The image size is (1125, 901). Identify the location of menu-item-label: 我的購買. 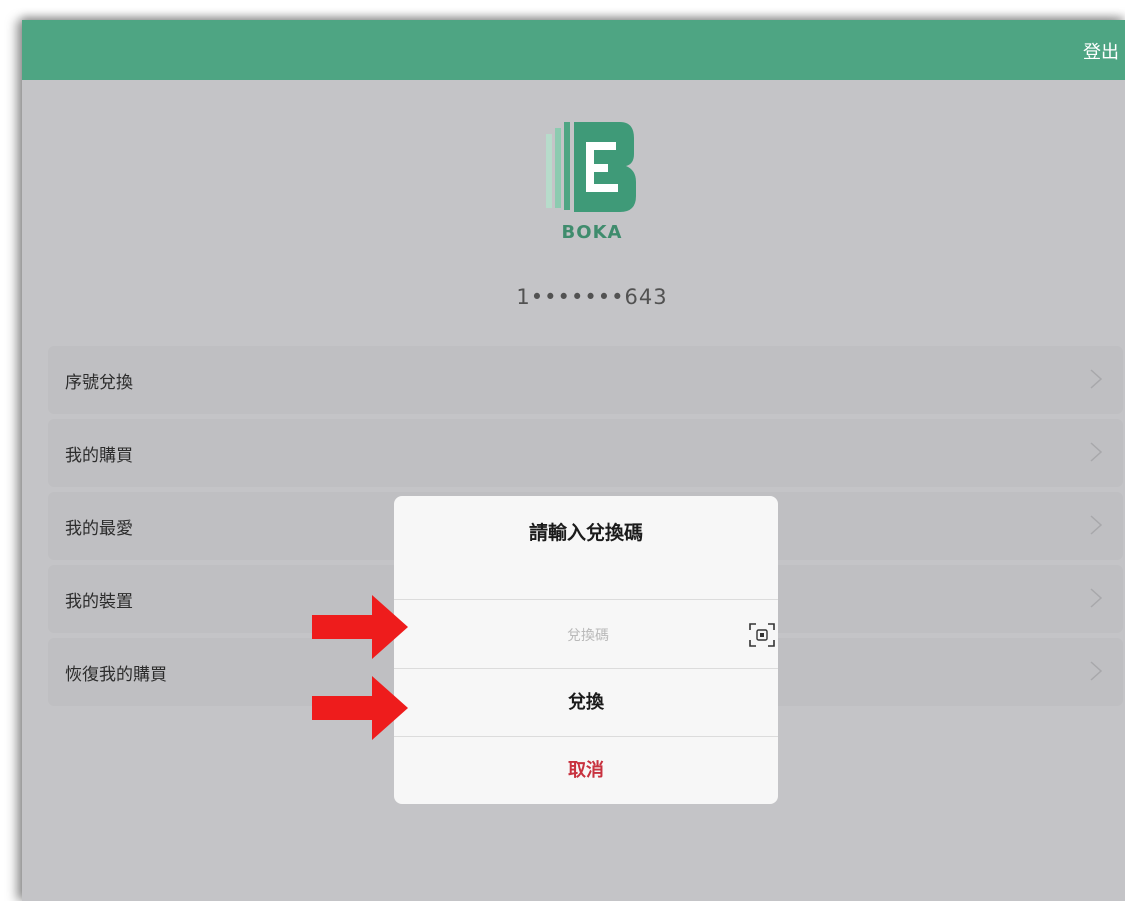
(99, 456).